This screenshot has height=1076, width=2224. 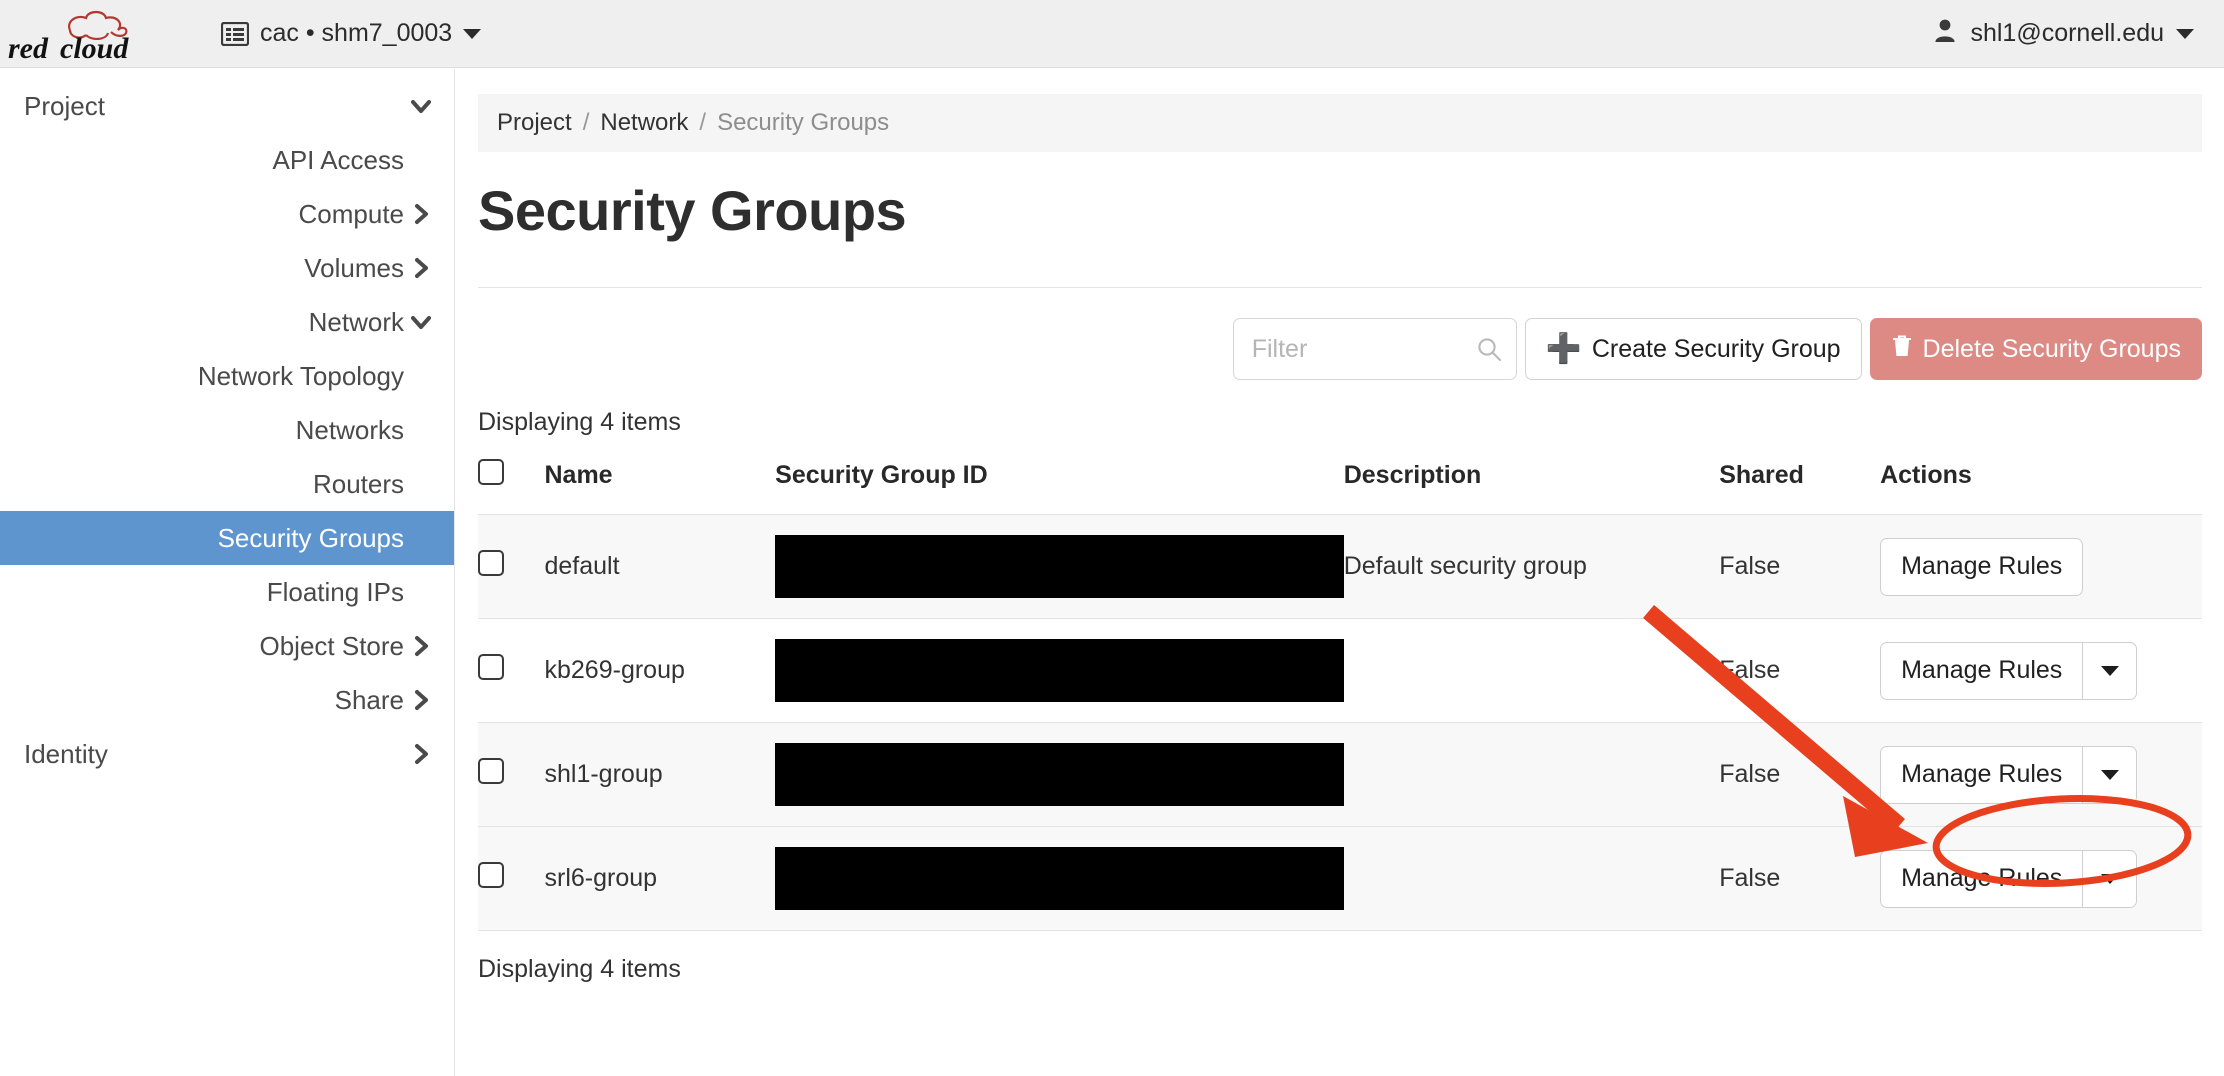 What do you see at coordinates (534, 123) in the screenshot?
I see `breadcrumb-item-project: Project` at bounding box center [534, 123].